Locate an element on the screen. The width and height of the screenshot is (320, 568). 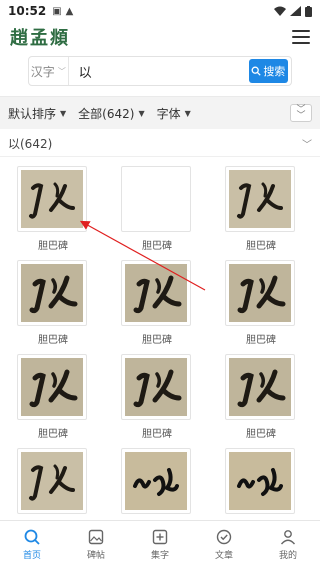
filter-bar: 默认排序 ▼ 全部(642) ▼ 字体 ▼ ﹀ ﹀ is located at coordinates (160, 113).